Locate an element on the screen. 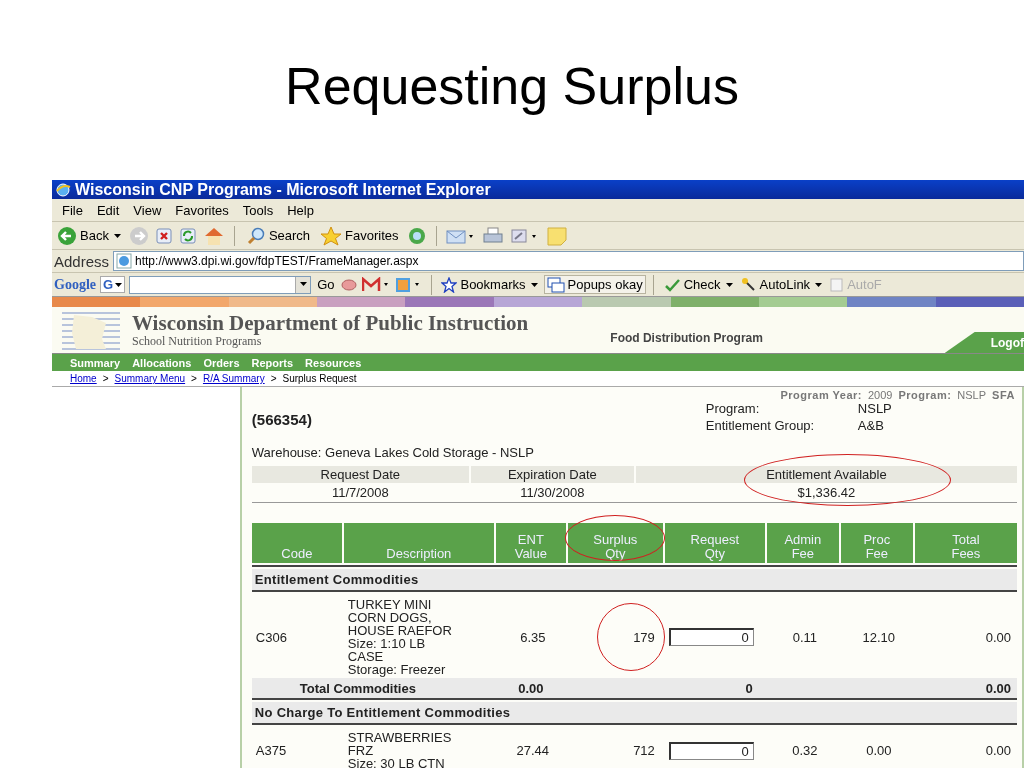 This screenshot has width=1024, height=768. search-icon is located at coordinates (255, 235).